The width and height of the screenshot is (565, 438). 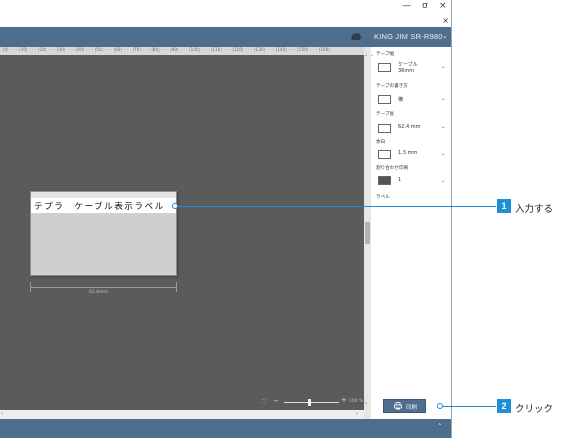 I want to click on label-tape-preview: テプラ ケーブル表示ラベル, so click(x=103, y=233).